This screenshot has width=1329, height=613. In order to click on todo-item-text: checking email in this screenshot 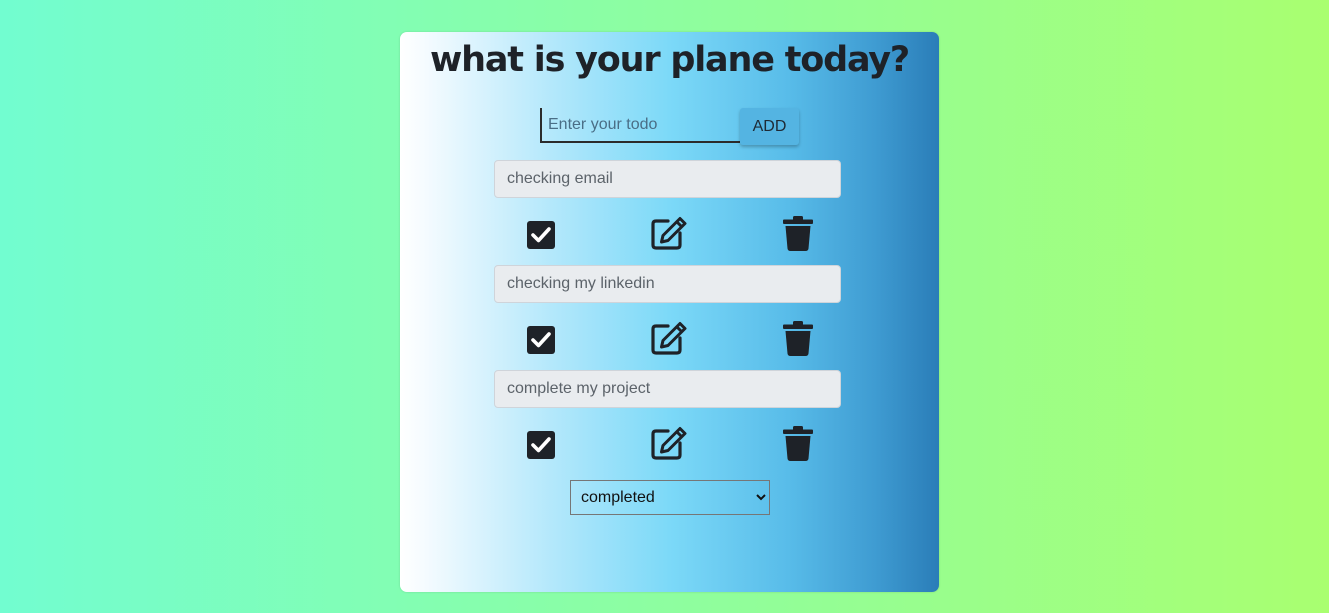, I will do `click(667, 179)`.